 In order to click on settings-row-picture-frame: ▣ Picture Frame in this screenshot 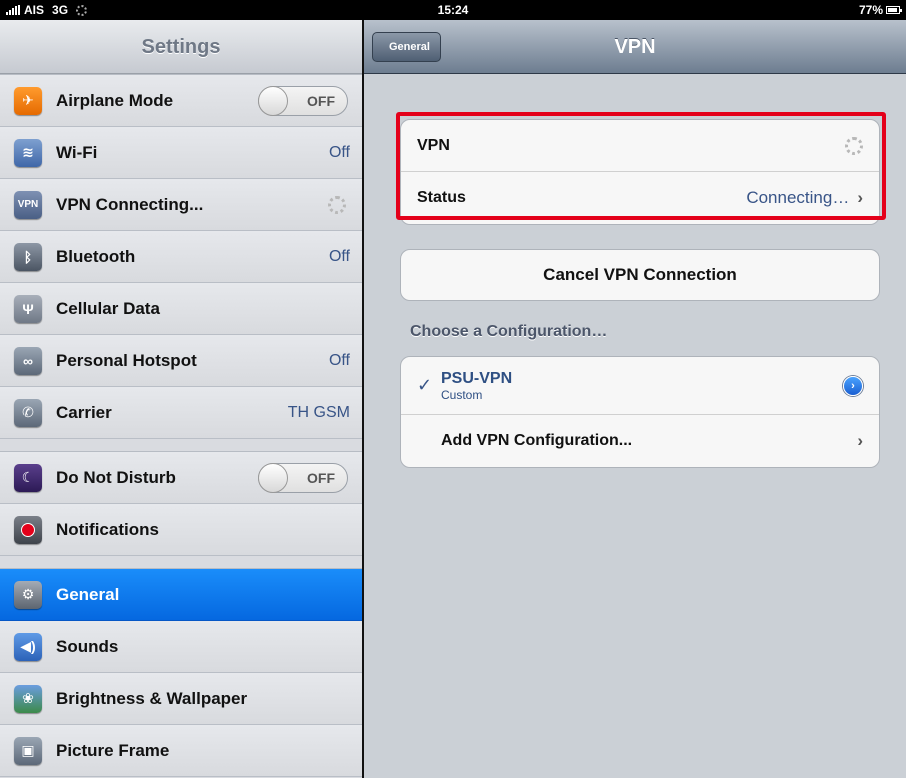, I will do `click(181, 751)`.